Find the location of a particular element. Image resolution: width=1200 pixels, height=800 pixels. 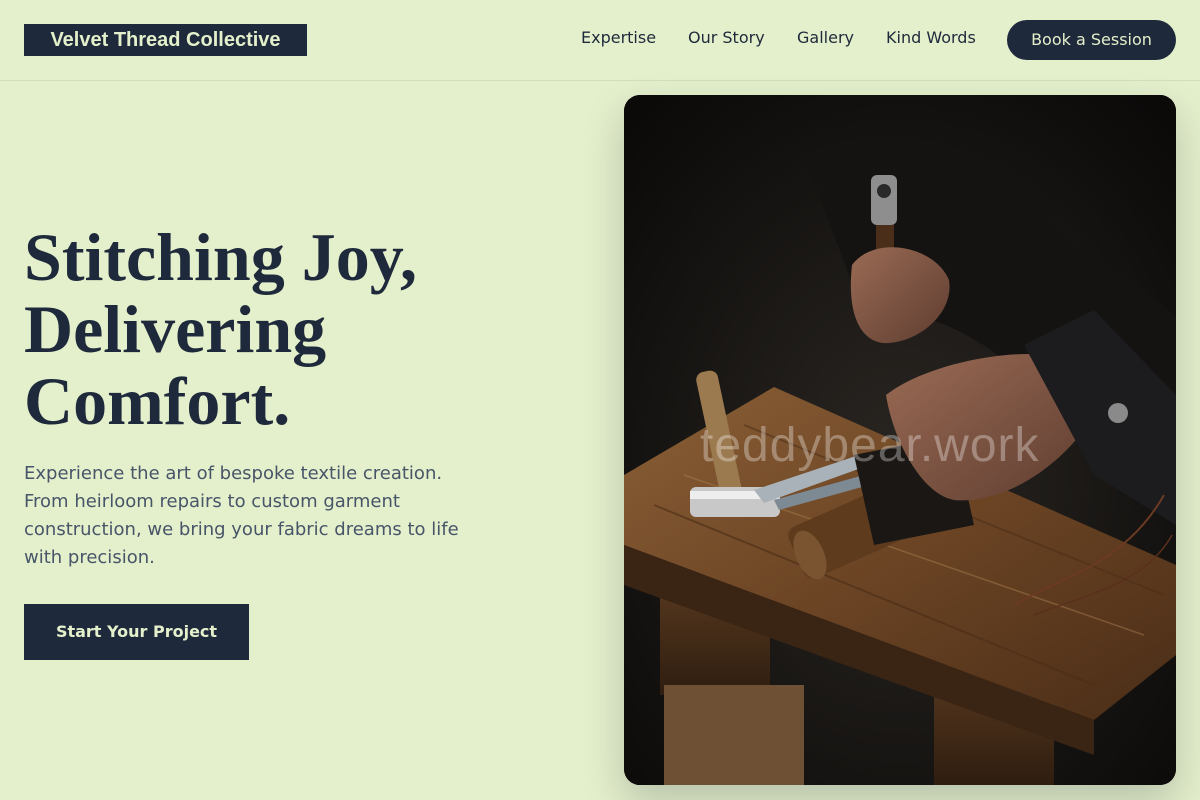

book-session-button: Book a Session is located at coordinates (1091, 40).